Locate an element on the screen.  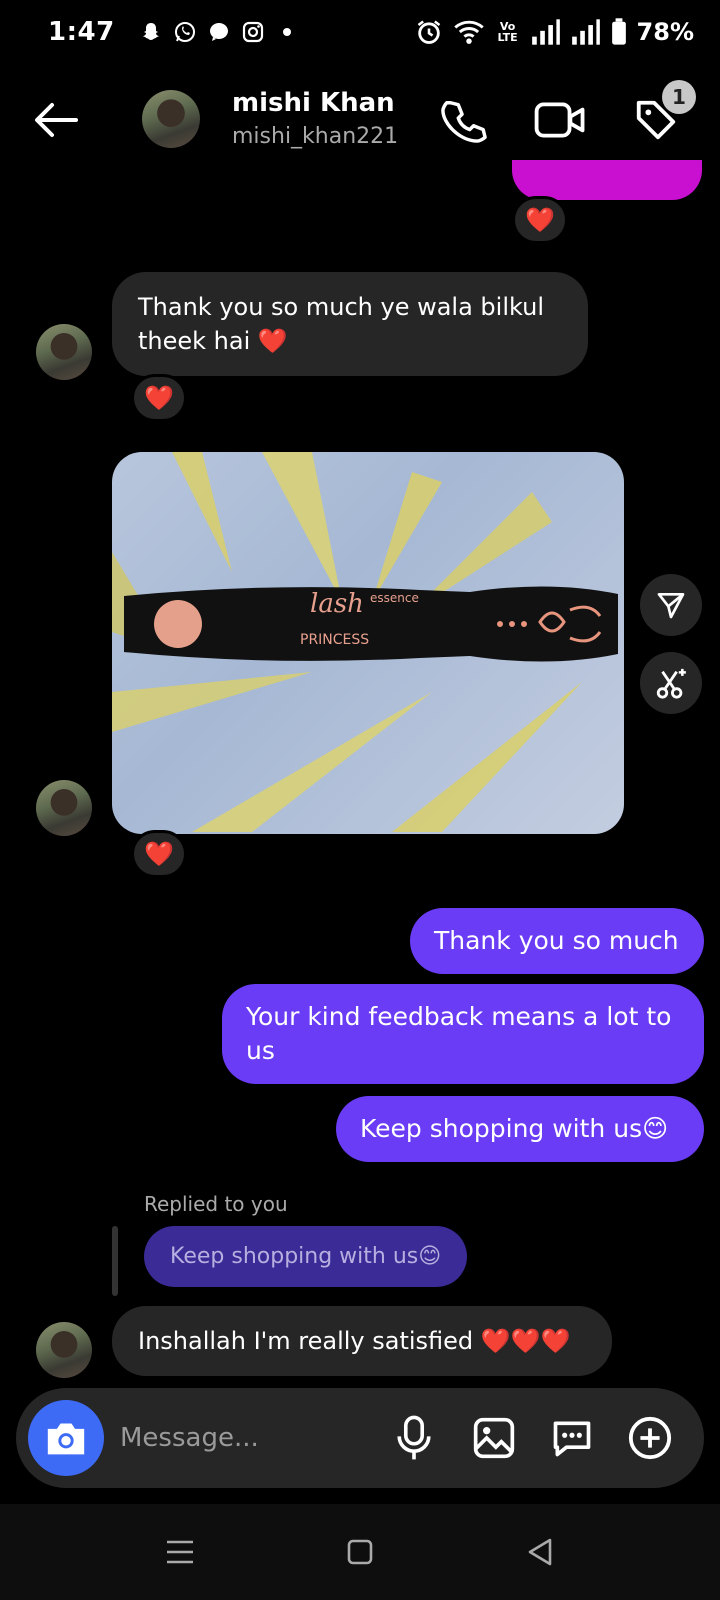
contact-avatar is located at coordinates (171, 119).